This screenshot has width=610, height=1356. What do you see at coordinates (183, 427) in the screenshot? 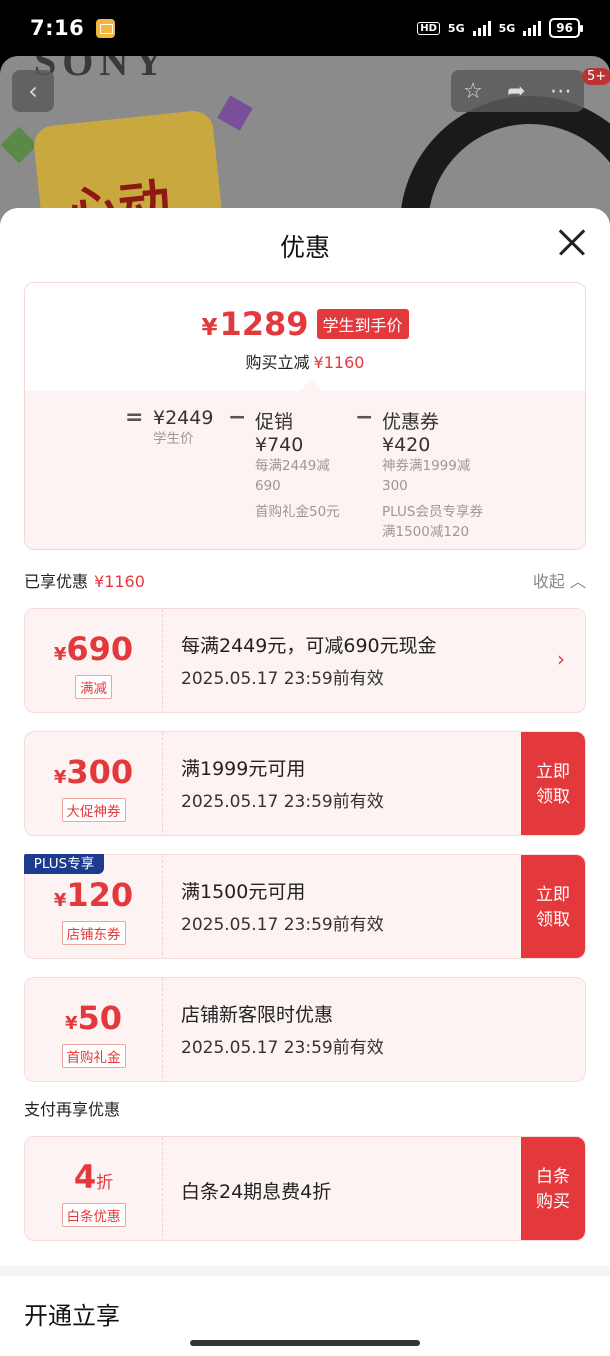
I see `student-price-col: ¥2449 学生价` at bounding box center [183, 427].